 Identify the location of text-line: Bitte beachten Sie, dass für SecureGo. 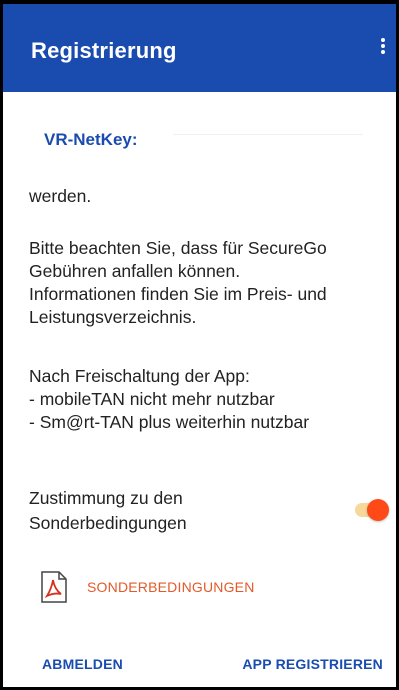
(178, 248).